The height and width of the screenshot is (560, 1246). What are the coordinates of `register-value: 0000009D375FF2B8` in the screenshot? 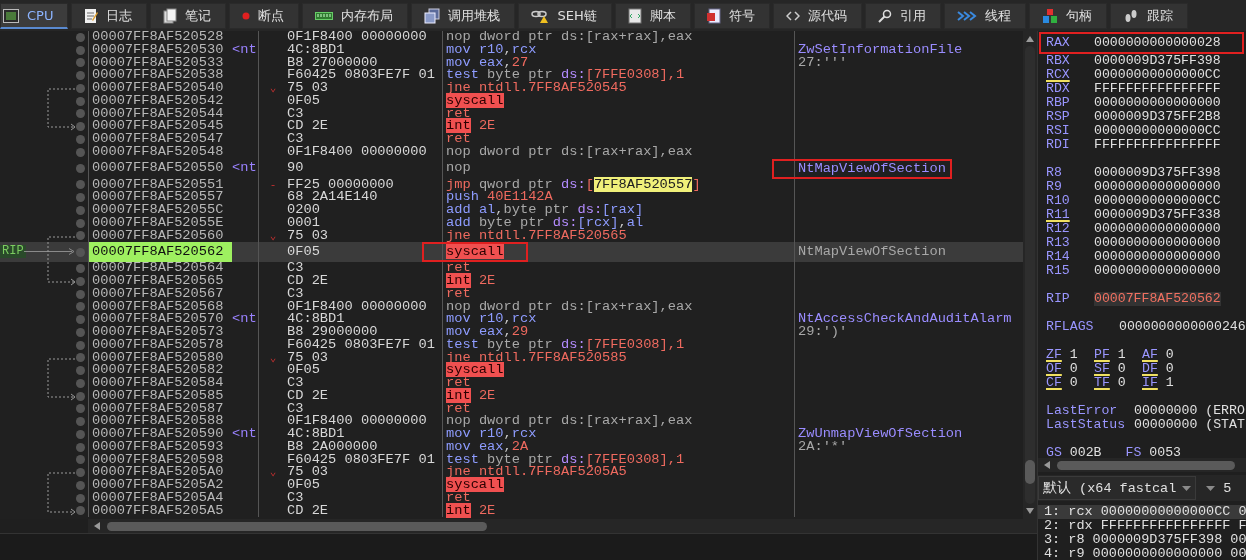 It's located at (1157, 117).